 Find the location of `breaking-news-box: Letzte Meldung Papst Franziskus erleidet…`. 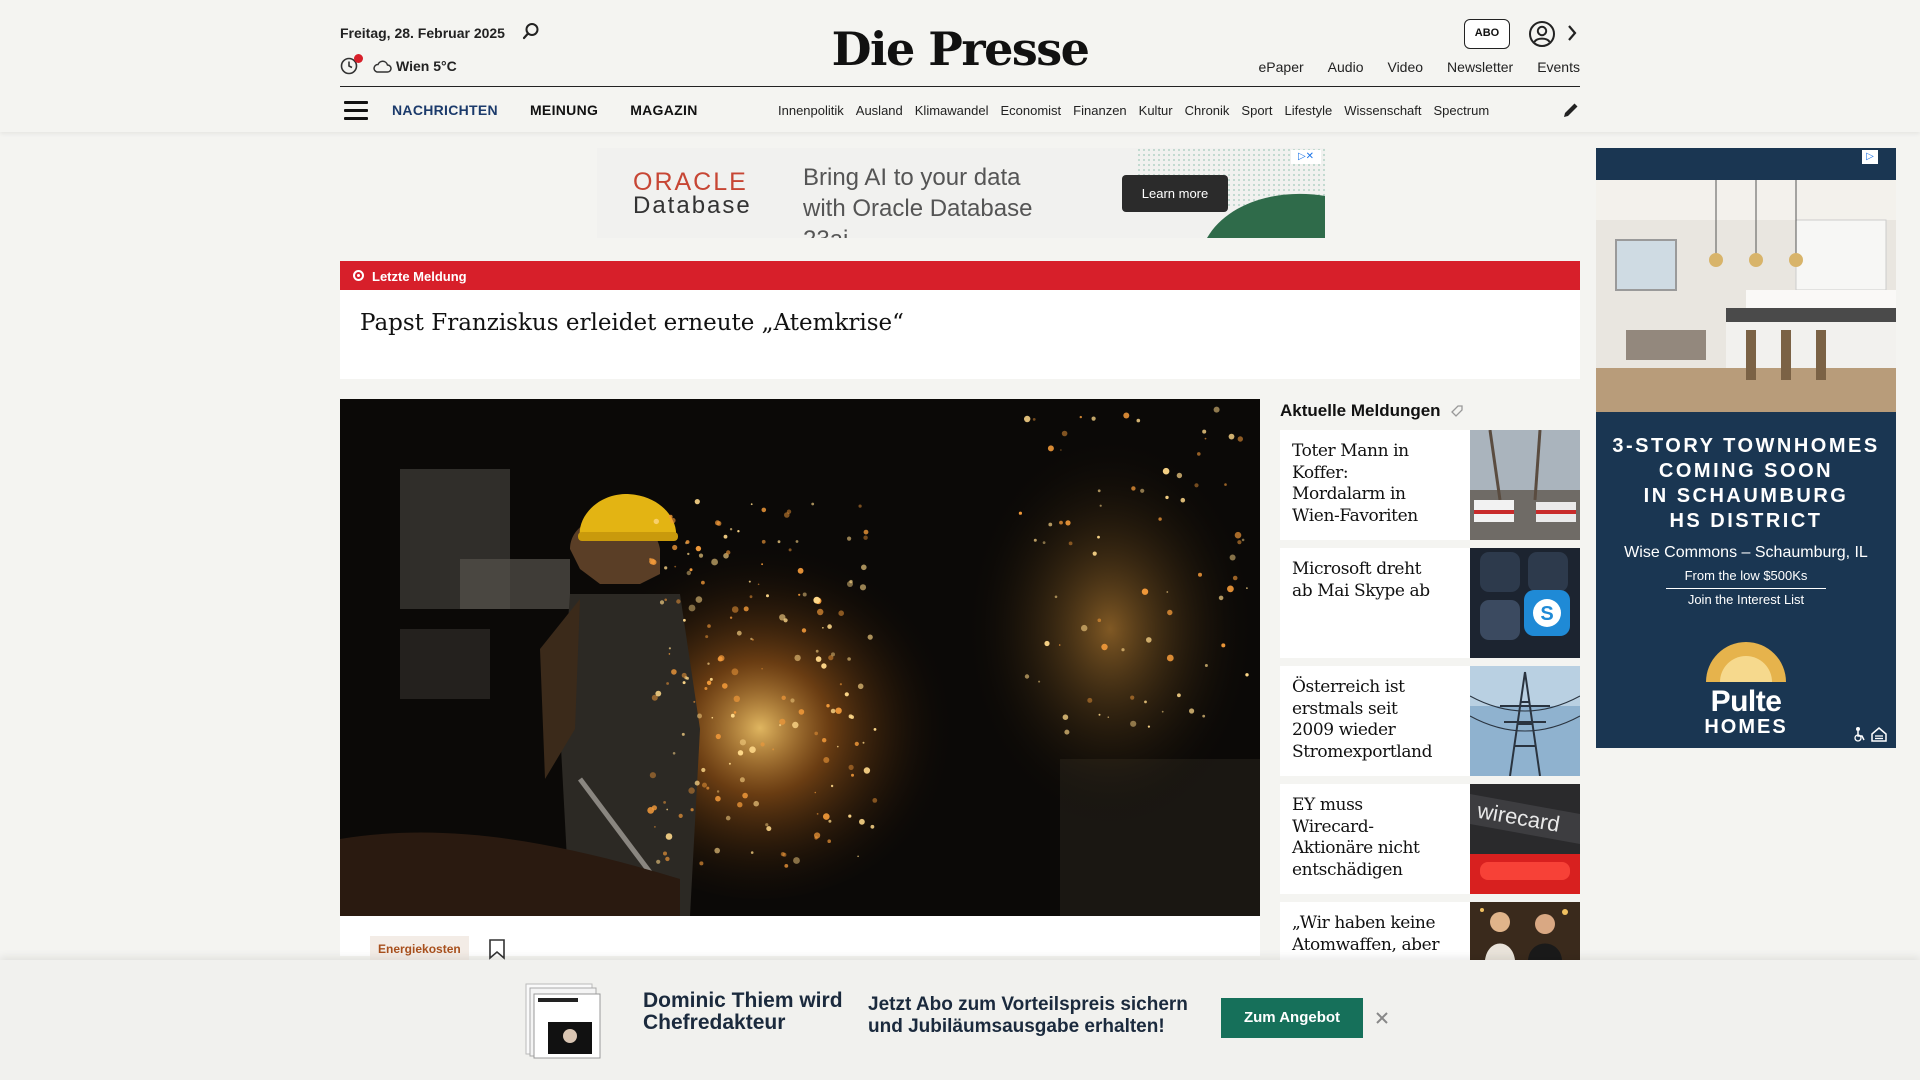

breaking-news-box: Letzte Meldung Papst Franziskus erleidet… is located at coordinates (960, 320).